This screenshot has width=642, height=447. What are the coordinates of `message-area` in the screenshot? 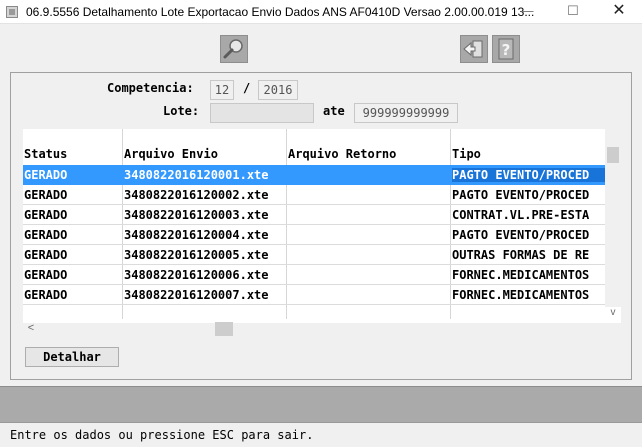 It's located at (321, 404).